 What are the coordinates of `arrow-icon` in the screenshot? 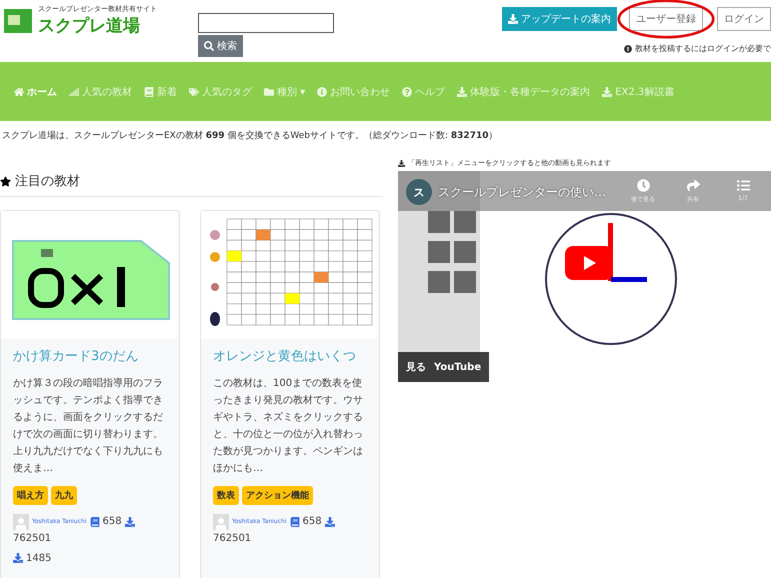 It's located at (401, 163).